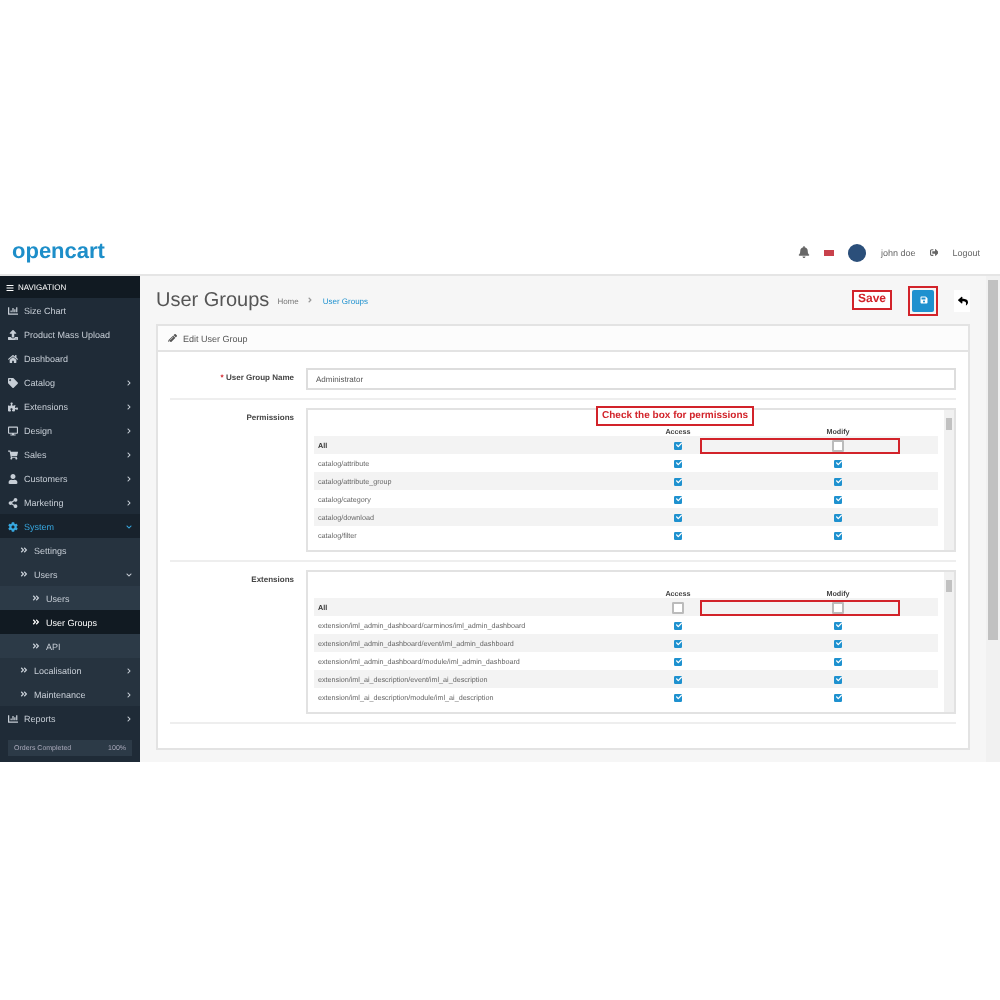 This screenshot has height=1000, width=1000. Describe the element at coordinates (857, 252) in the screenshot. I see `avatar` at that location.